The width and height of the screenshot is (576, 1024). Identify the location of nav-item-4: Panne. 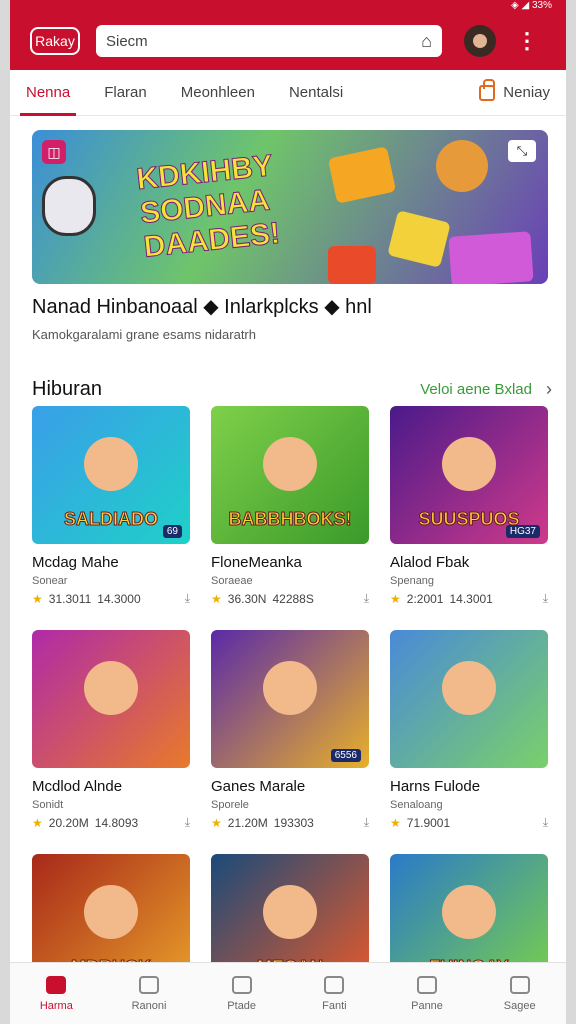
(427, 993).